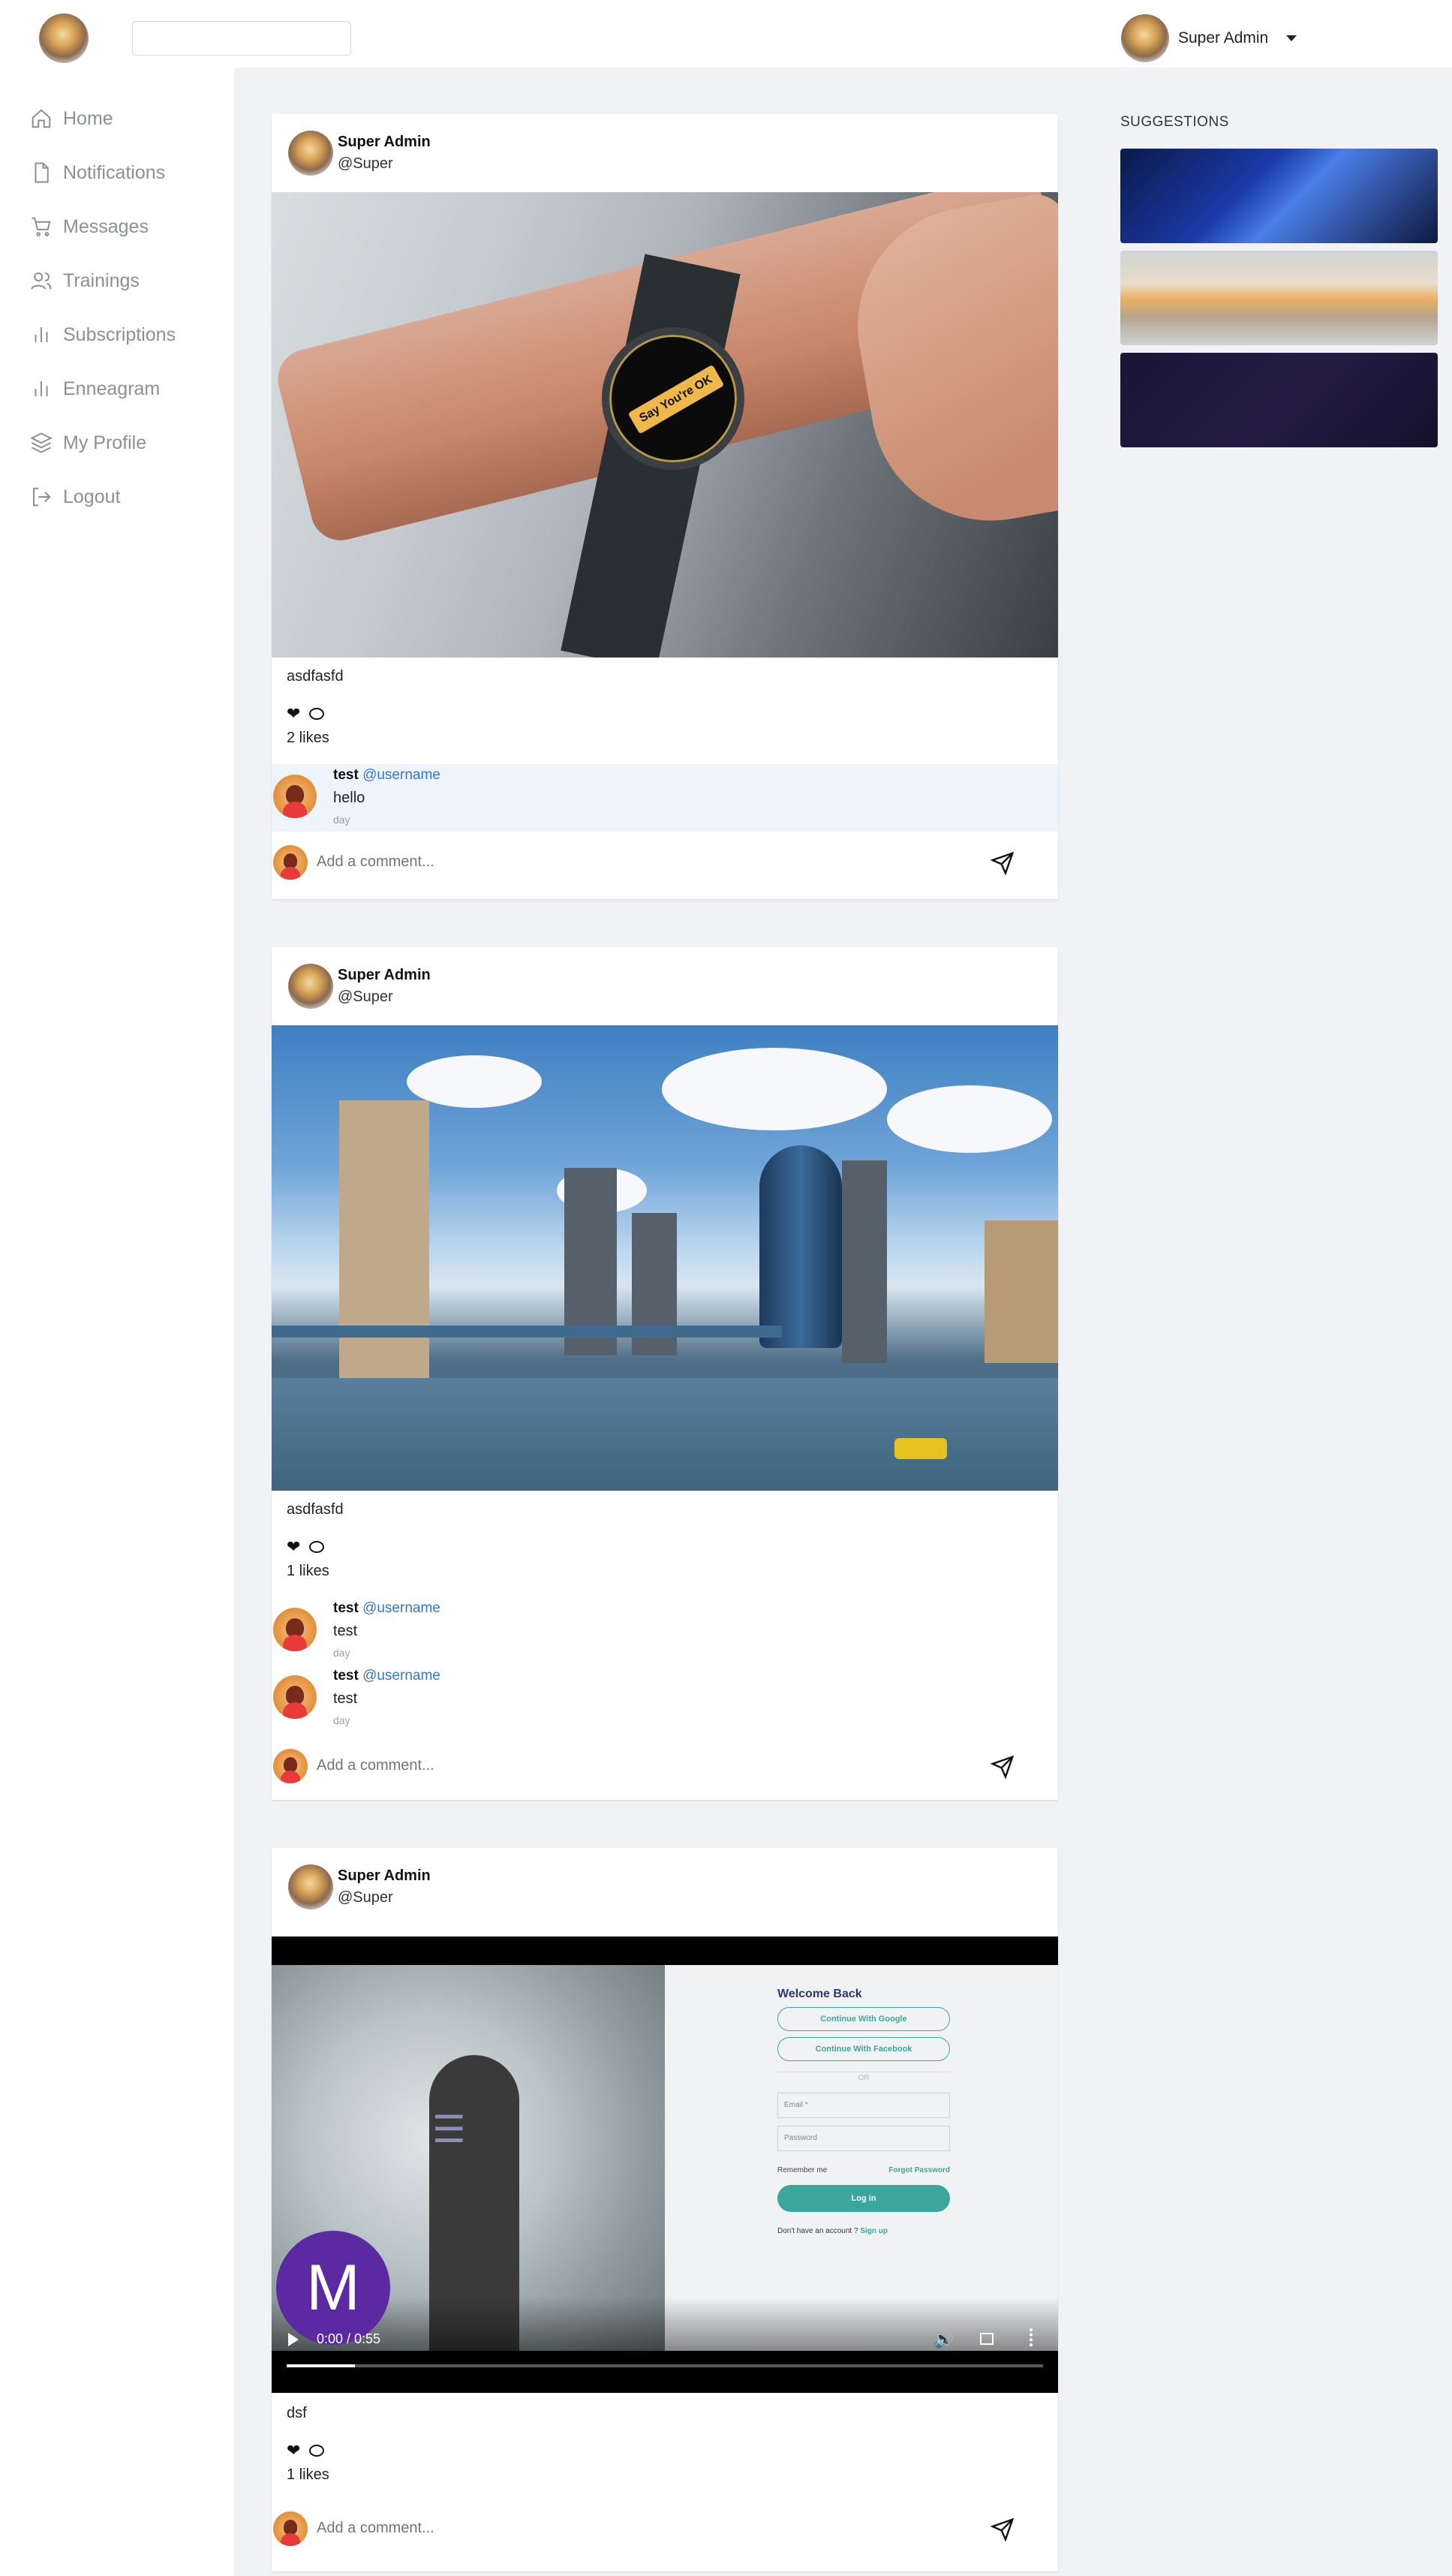  Describe the element at coordinates (101, 280) in the screenshot. I see `sidebar-item-label: Trainings` at that location.